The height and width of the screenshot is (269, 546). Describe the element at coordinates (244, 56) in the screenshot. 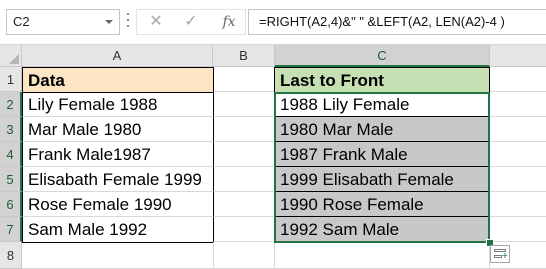

I see `column-header-b: B` at that location.